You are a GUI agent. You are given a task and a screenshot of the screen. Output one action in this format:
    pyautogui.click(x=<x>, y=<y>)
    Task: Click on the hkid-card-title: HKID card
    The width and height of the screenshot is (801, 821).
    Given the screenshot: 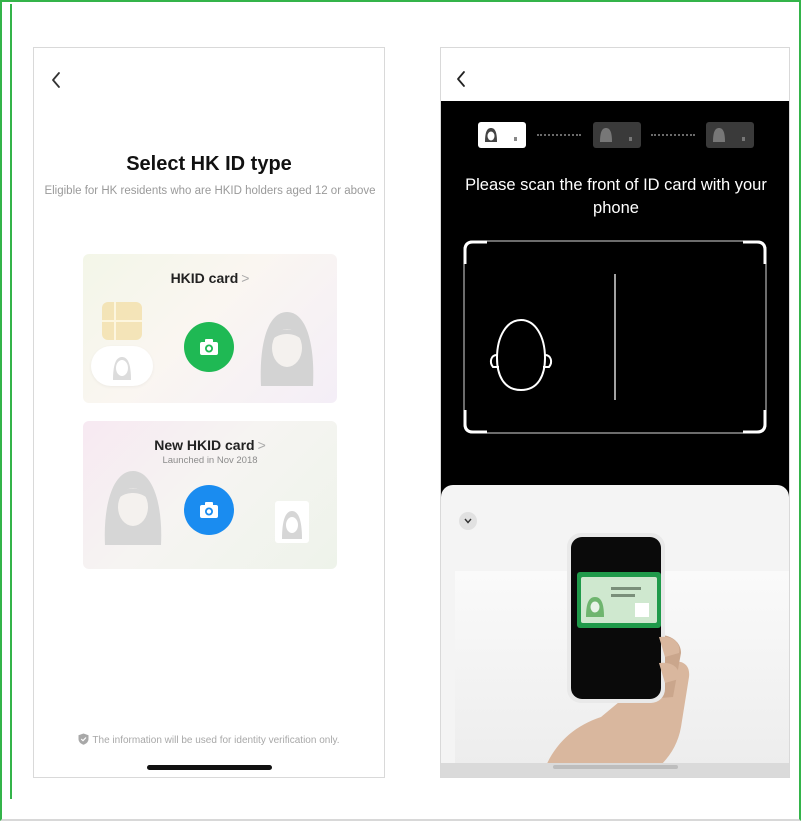 What is the action you would take?
    pyautogui.click(x=204, y=278)
    